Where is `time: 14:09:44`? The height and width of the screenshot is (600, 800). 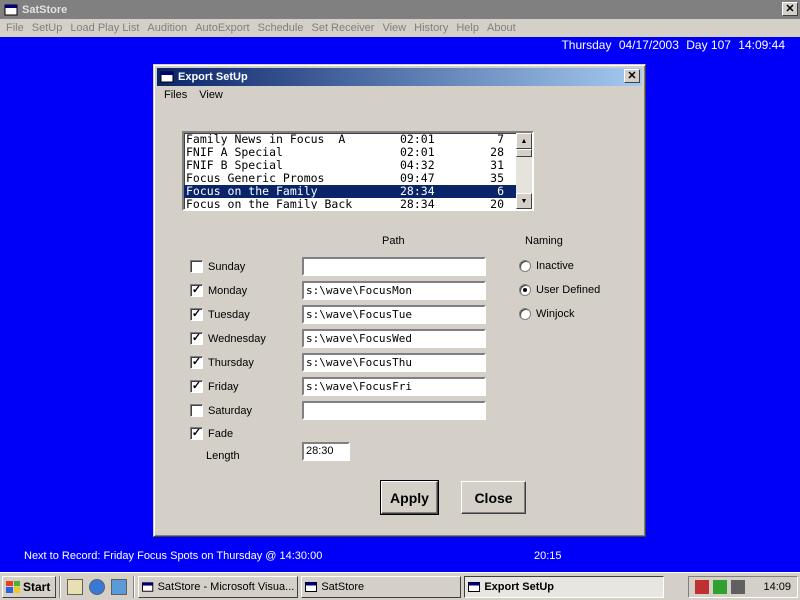
time: 14:09:44 is located at coordinates (761, 45).